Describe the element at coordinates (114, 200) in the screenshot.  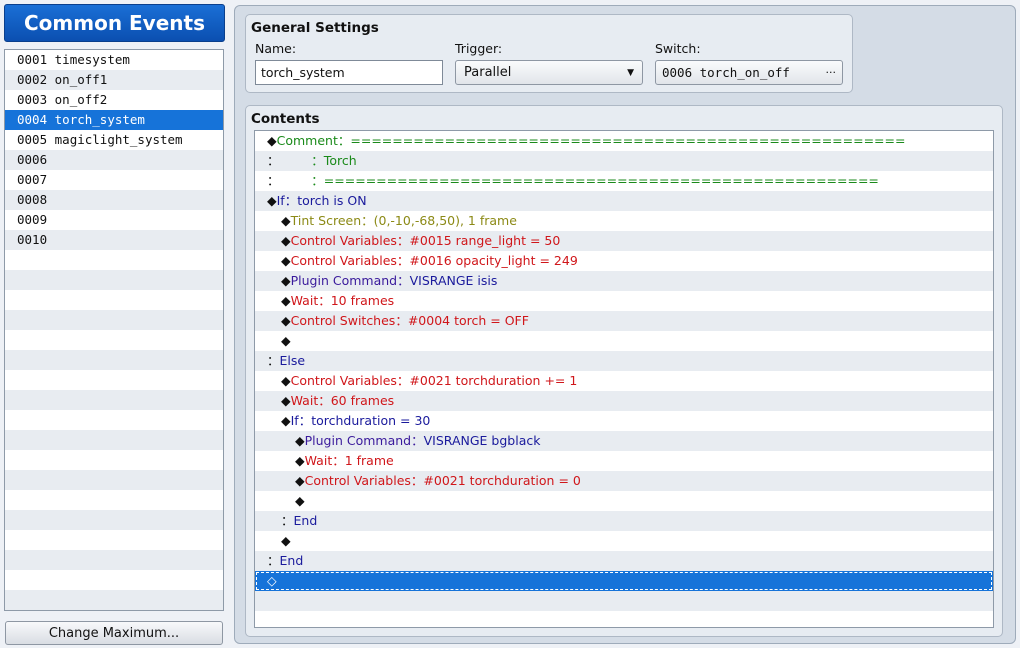
I see `event-list-item: 0008` at that location.